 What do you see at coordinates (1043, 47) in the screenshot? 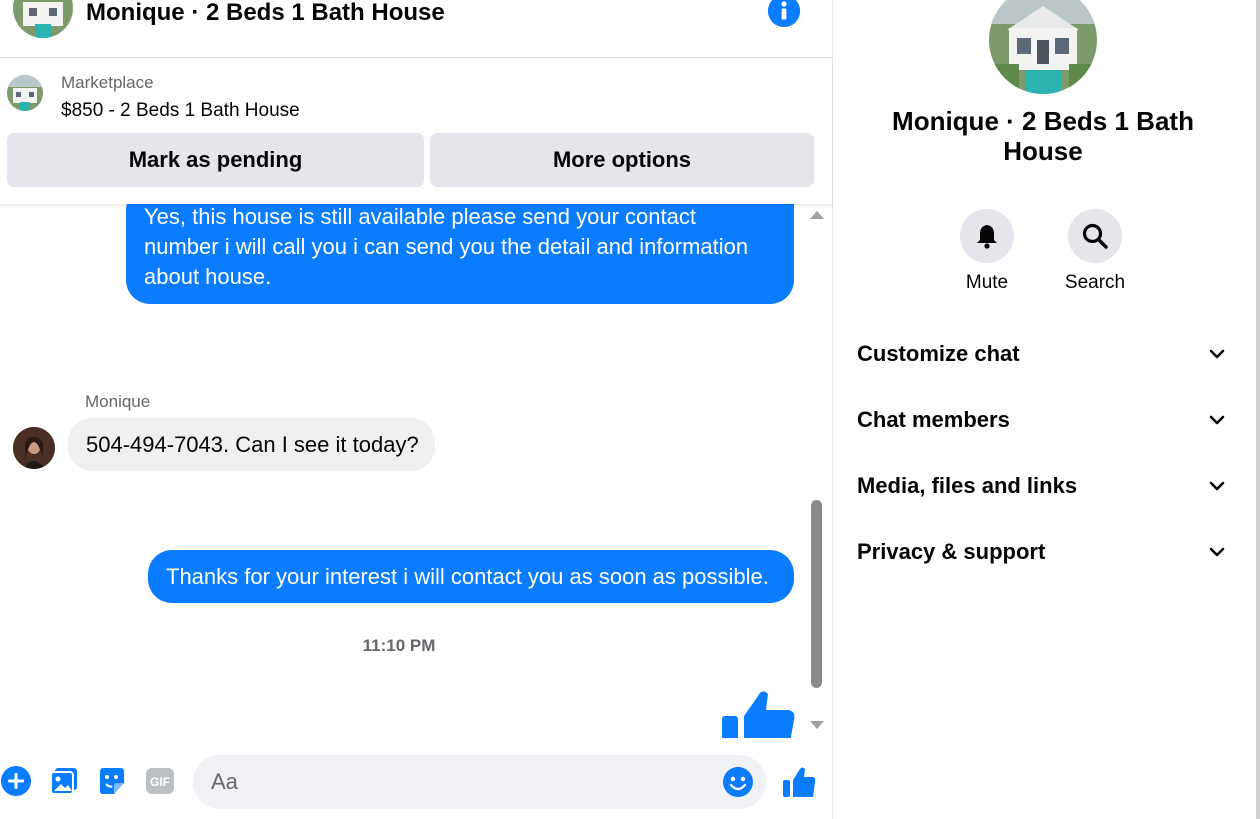
I see `profile-photo` at bounding box center [1043, 47].